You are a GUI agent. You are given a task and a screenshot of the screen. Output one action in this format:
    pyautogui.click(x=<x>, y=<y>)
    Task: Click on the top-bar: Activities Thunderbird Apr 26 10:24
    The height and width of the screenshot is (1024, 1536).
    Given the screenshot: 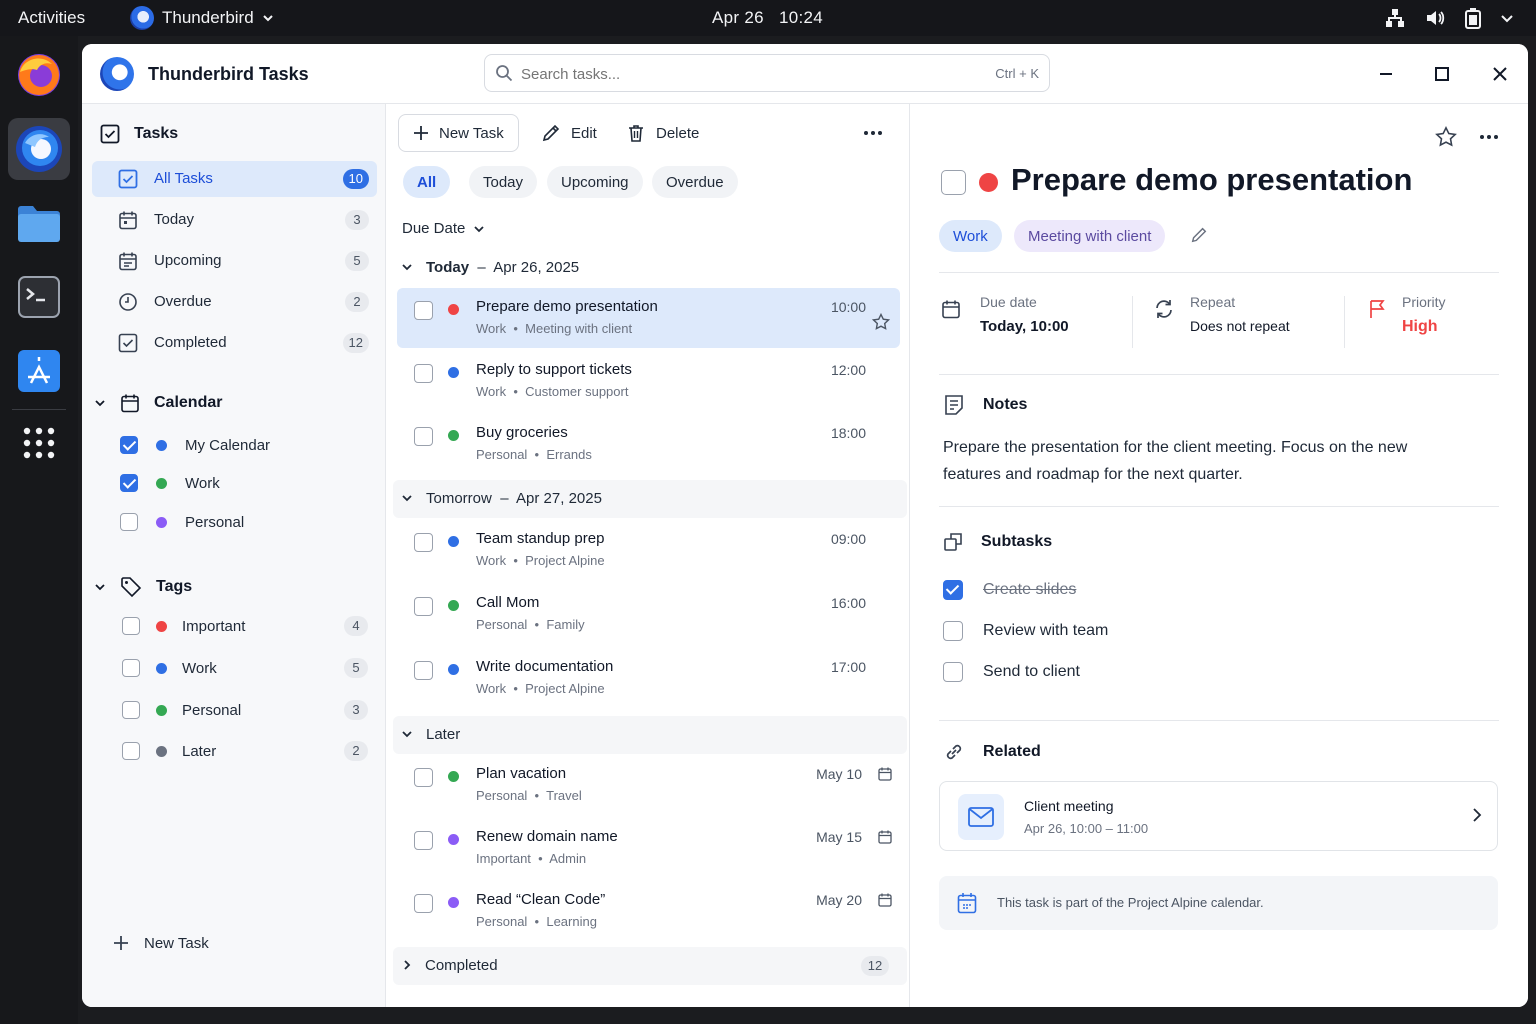 What is the action you would take?
    pyautogui.click(x=768, y=18)
    